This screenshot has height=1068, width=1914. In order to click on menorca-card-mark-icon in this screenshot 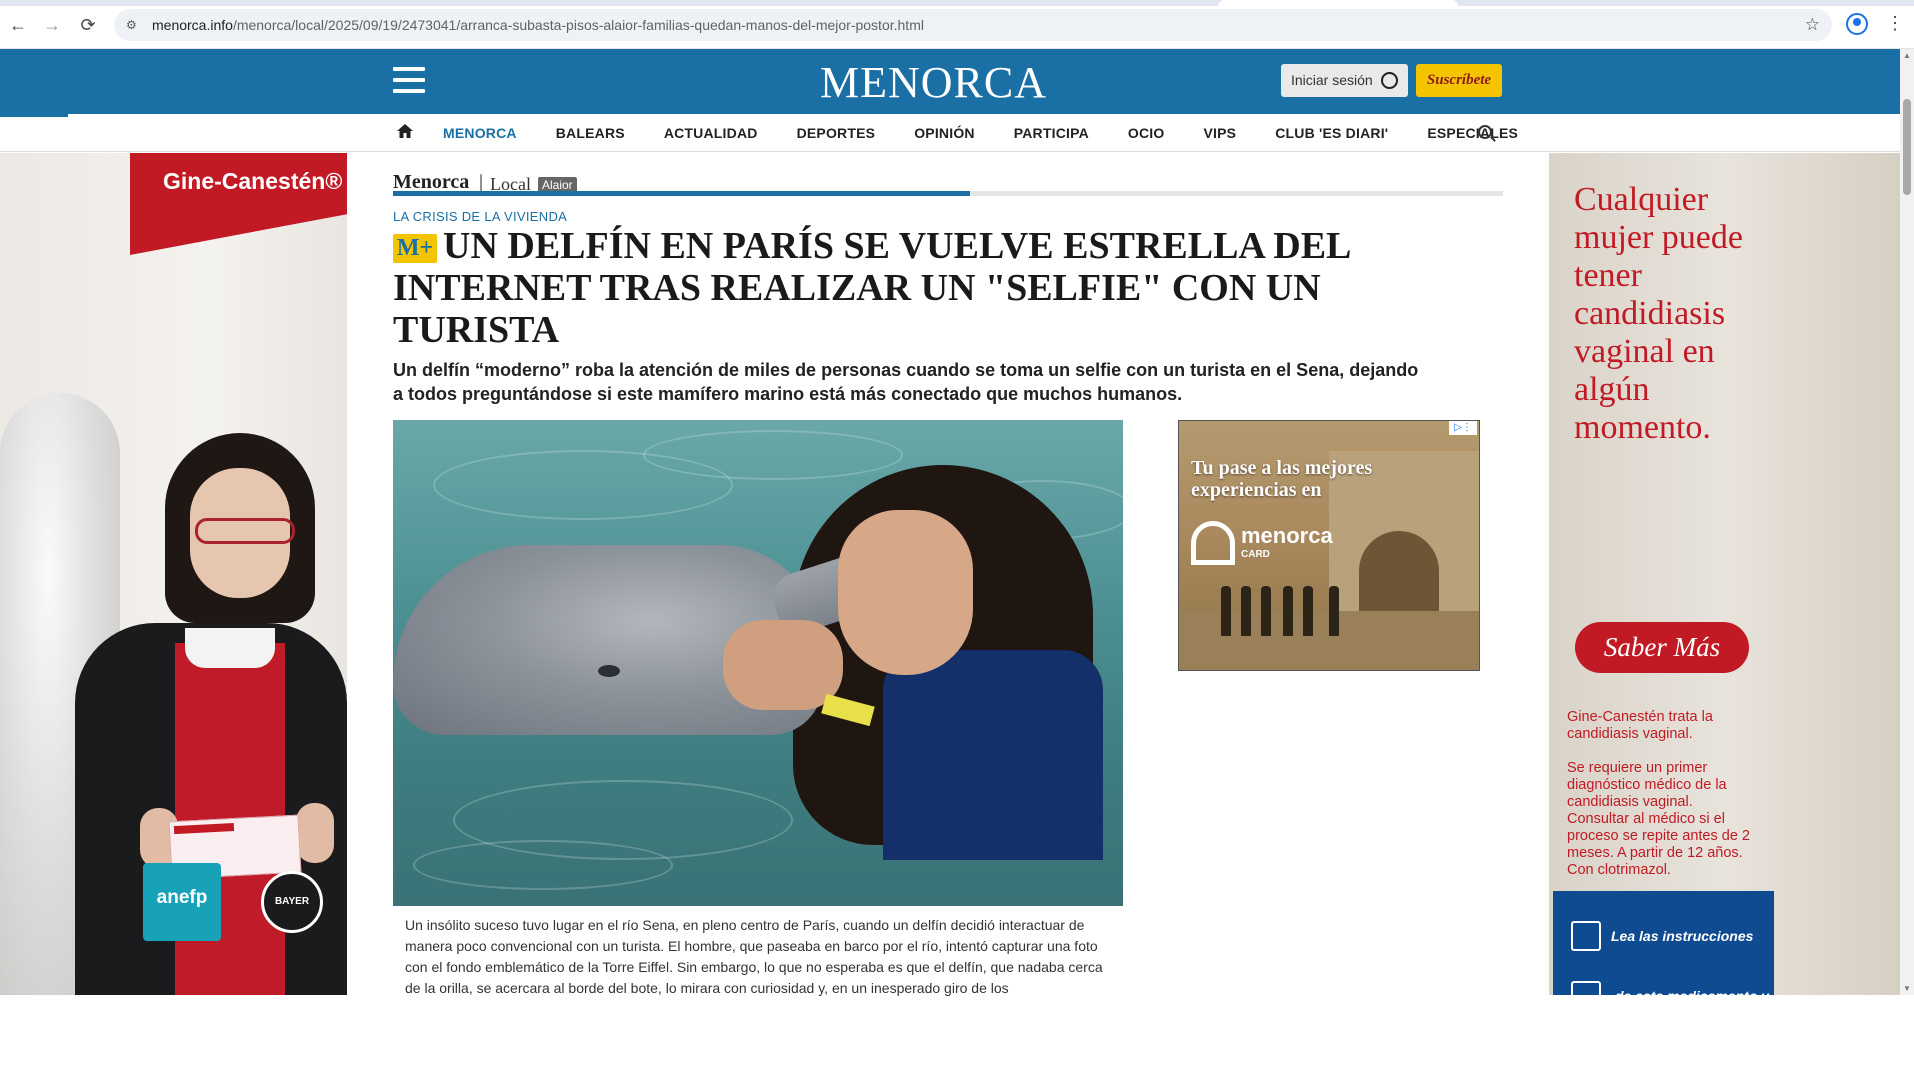, I will do `click(1213, 543)`.